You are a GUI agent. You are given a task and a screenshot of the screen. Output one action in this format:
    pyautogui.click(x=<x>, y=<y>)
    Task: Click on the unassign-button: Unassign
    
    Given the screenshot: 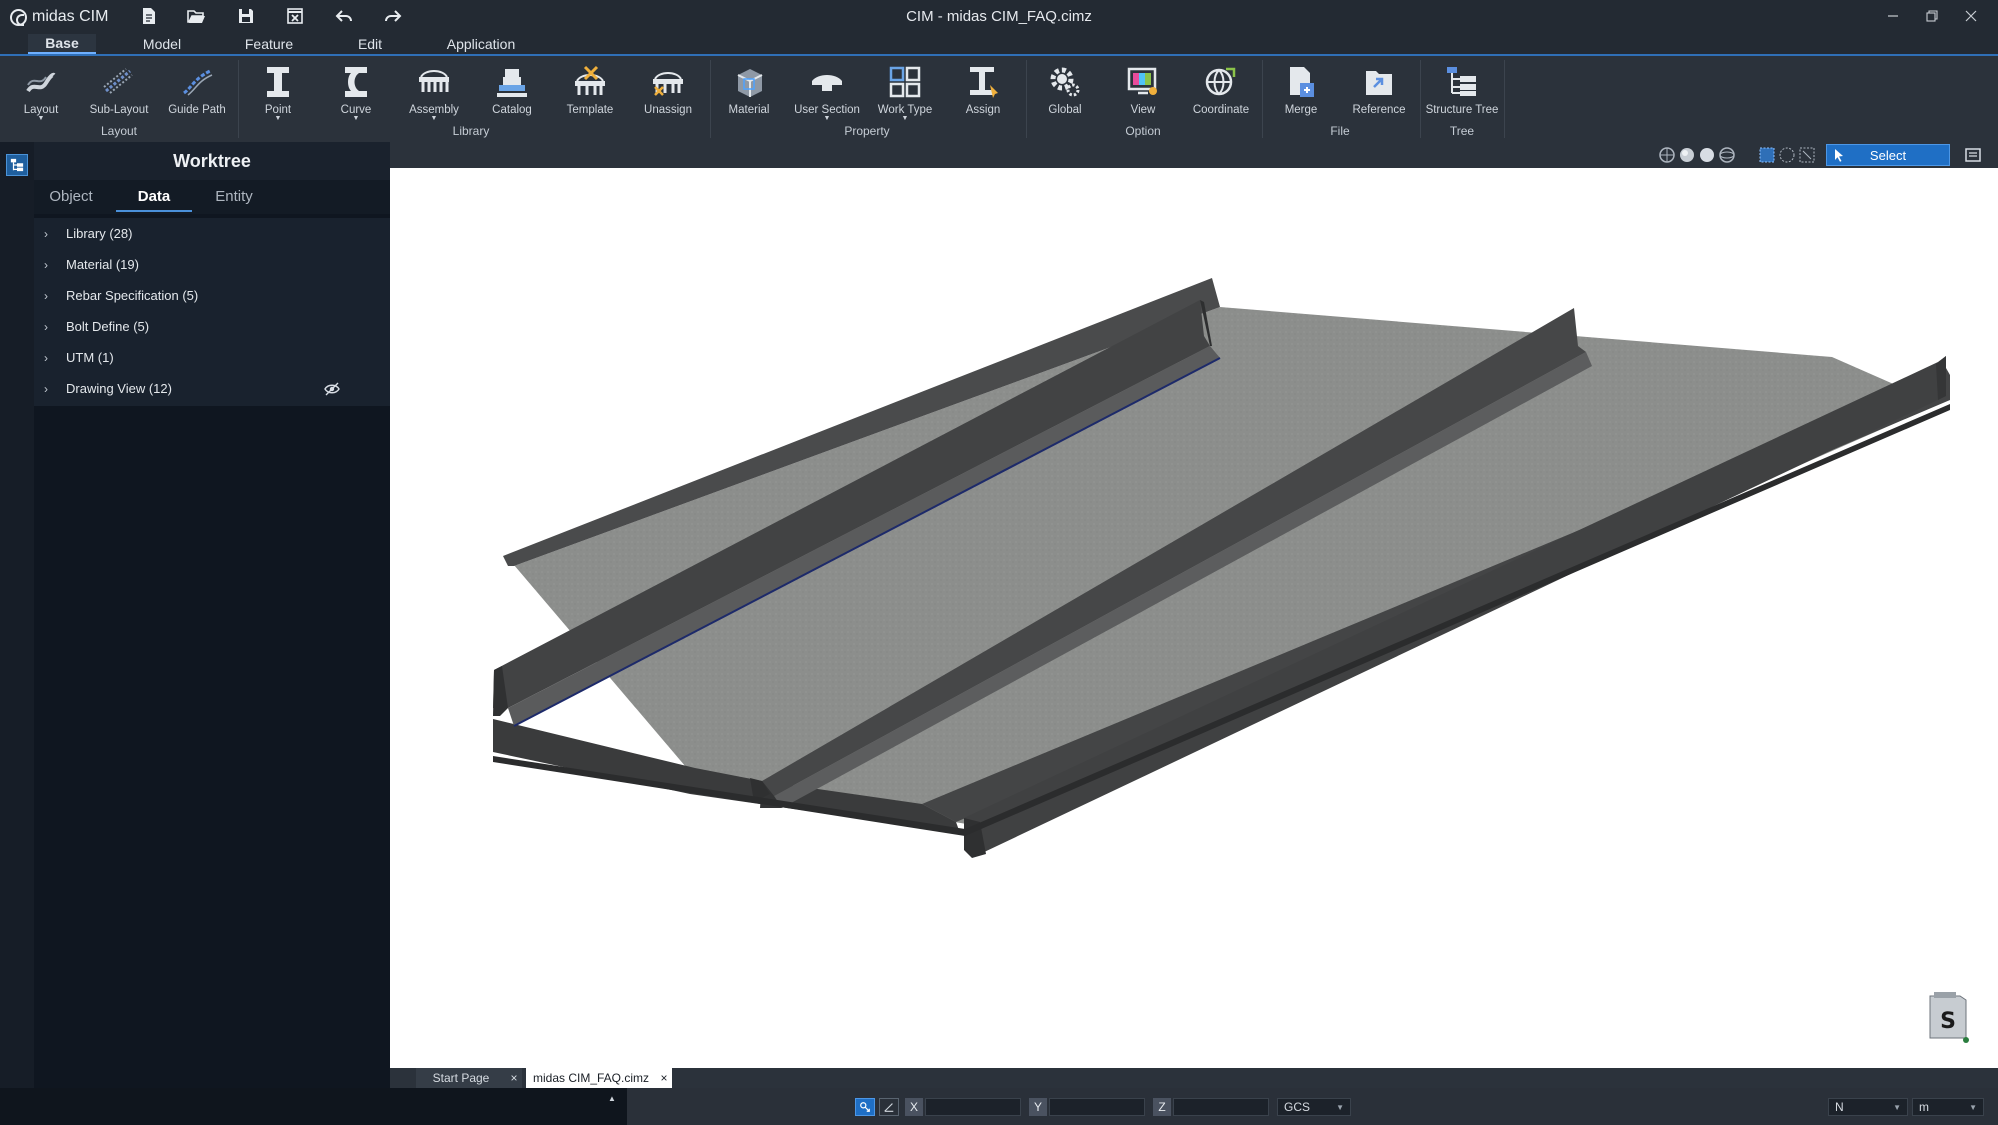 What is the action you would take?
    pyautogui.click(x=668, y=93)
    